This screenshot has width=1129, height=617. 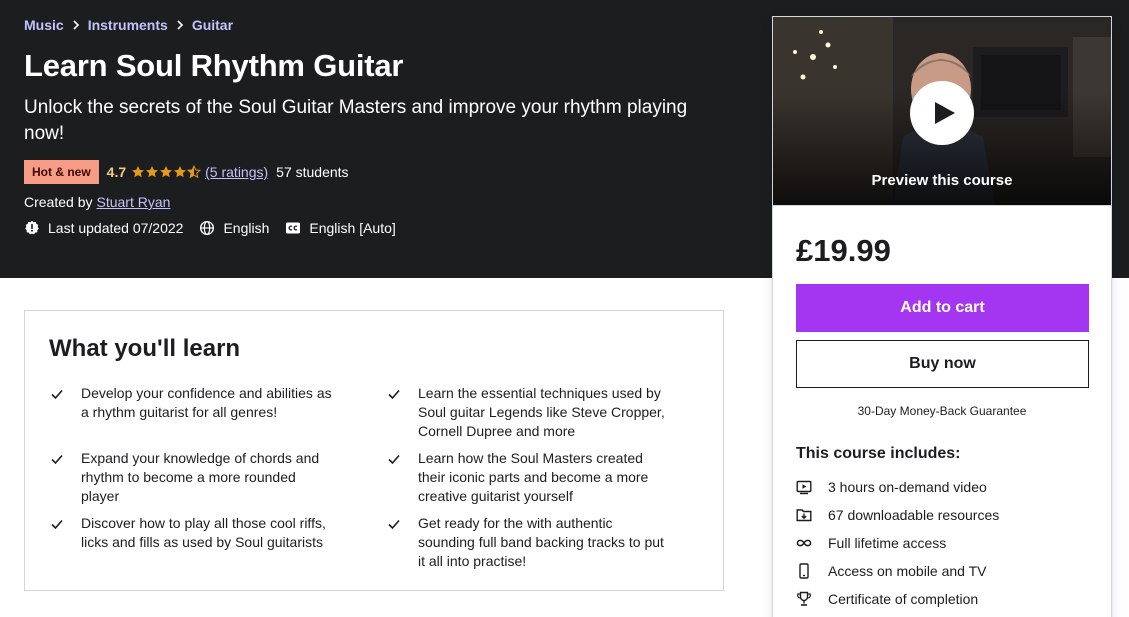 I want to click on captions: English [Auto], so click(x=340, y=228).